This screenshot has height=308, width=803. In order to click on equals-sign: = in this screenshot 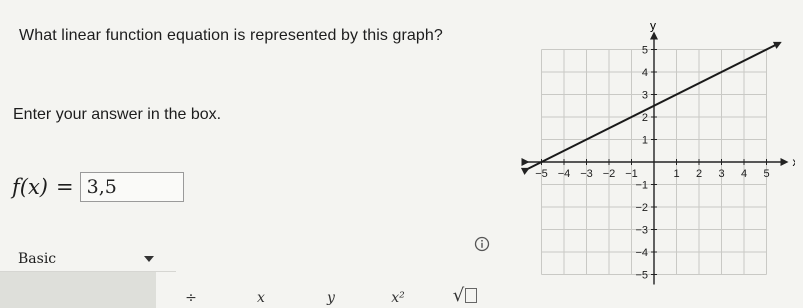, I will do `click(65, 187)`.